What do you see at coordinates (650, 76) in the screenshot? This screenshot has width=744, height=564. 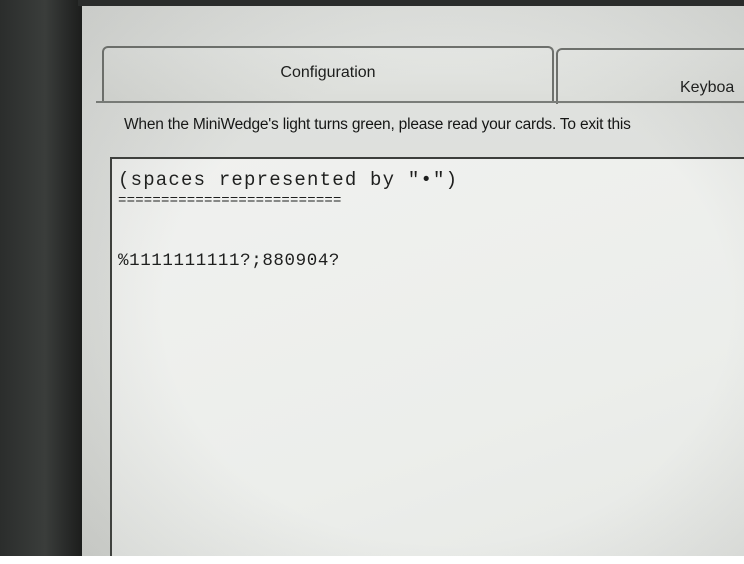 I see `tab-keyboard: Keyboa` at bounding box center [650, 76].